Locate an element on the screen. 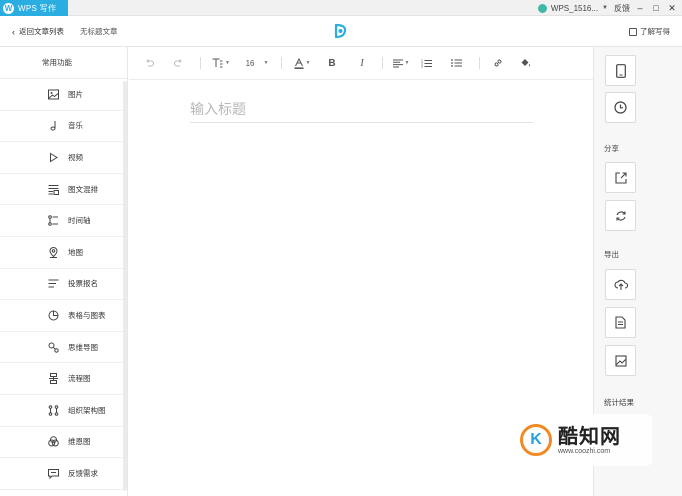 The image size is (682, 496). ordered-list-button: 123 is located at coordinates (426, 63).